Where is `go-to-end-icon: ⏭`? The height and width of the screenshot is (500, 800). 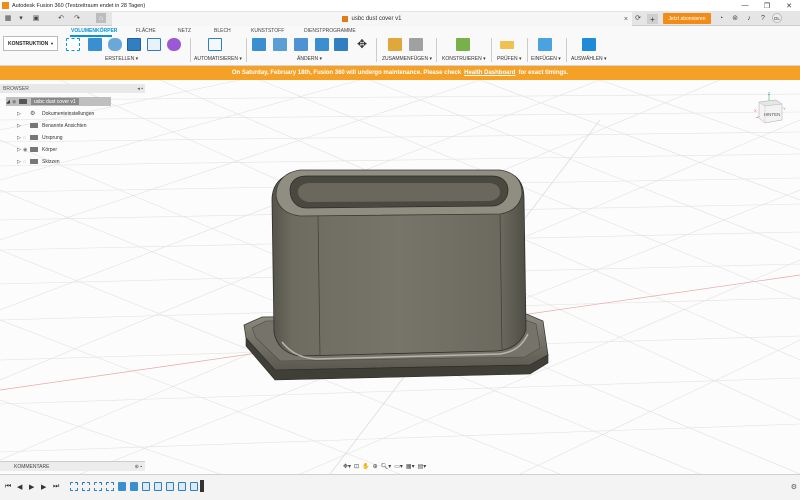
go-to-end-icon: ⏭ is located at coordinates (56, 487).